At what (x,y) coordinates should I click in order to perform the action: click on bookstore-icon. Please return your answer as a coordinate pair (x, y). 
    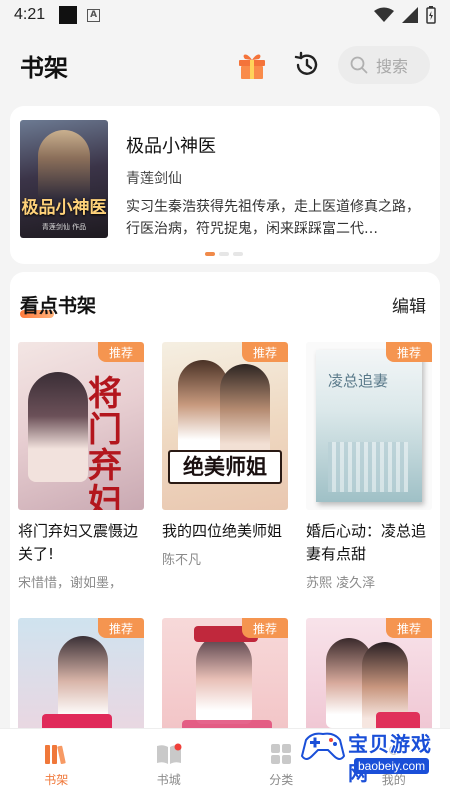
    Looking at the image, I should click on (169, 753).